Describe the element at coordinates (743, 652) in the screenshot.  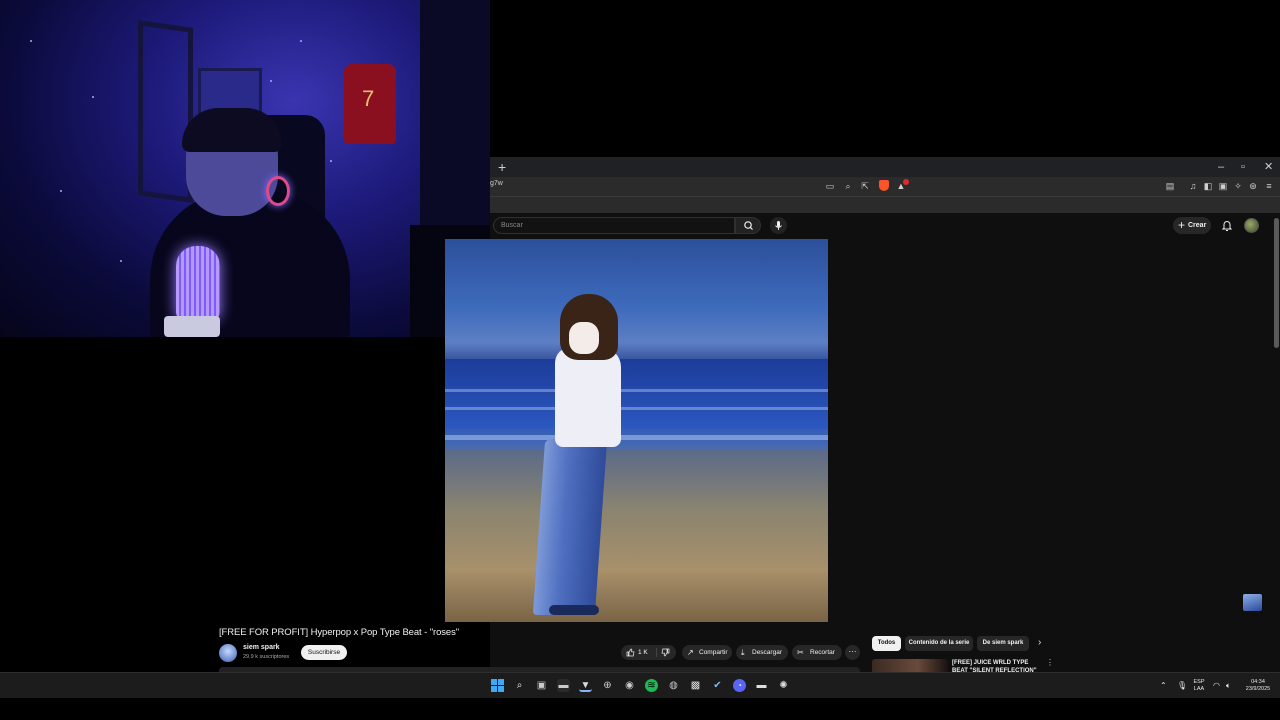
I see `download-icon: ⤓` at that location.